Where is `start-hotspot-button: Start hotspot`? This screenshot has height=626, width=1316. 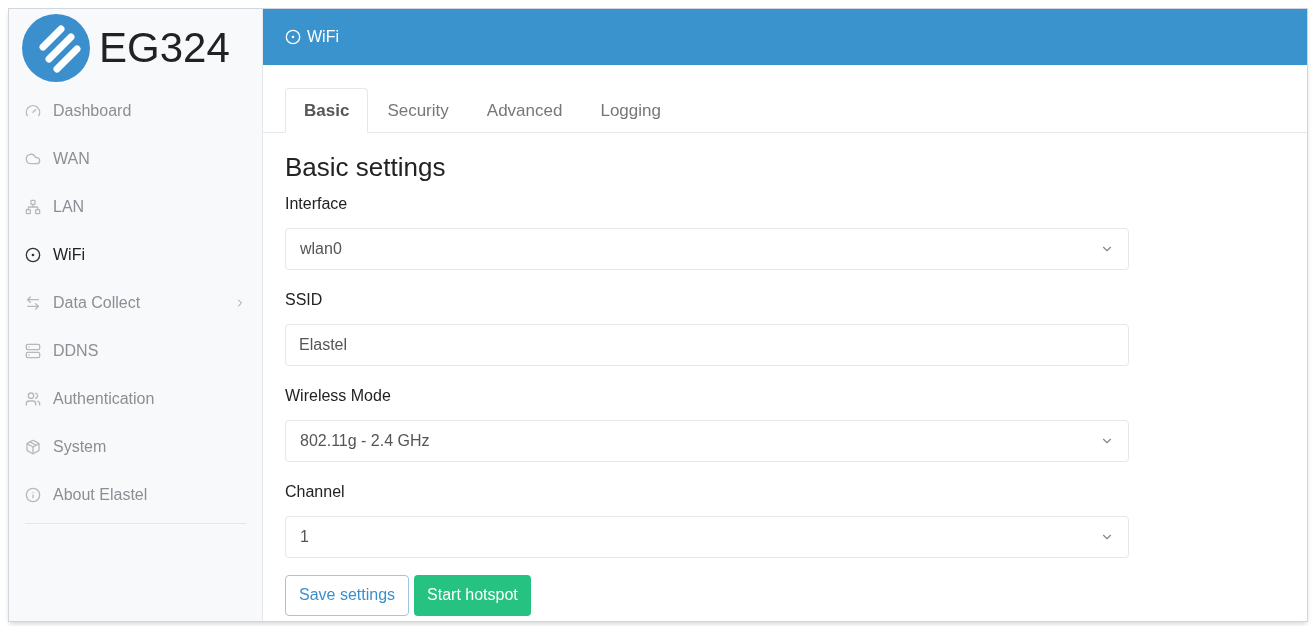 start-hotspot-button: Start hotspot is located at coordinates (472, 595).